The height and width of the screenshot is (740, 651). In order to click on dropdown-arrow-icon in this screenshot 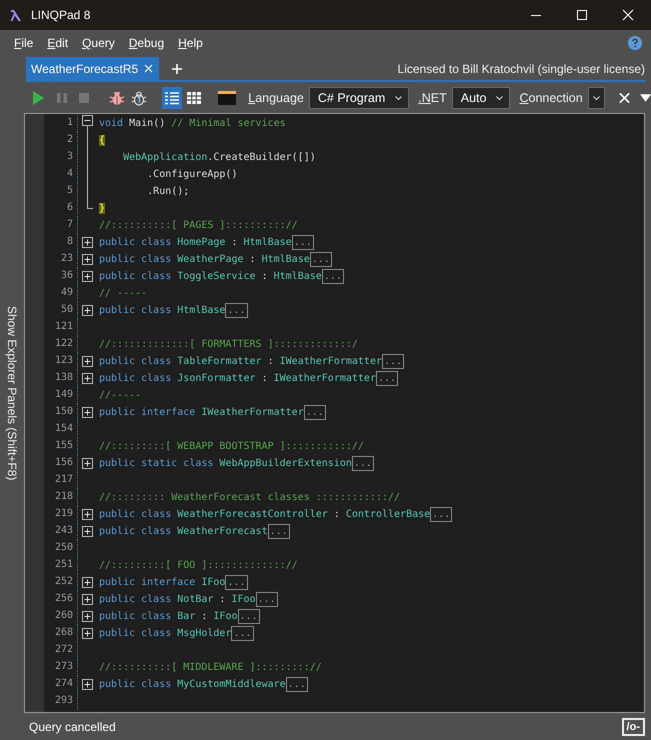, I will do `click(645, 98)`.